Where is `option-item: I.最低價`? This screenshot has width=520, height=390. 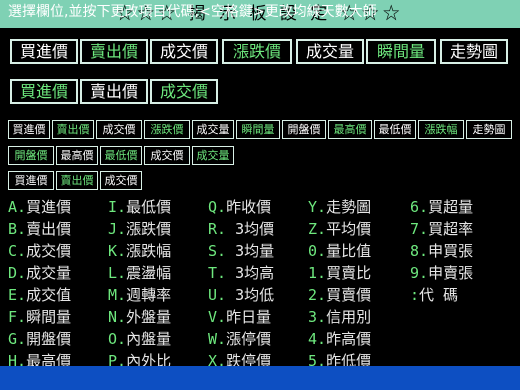 option-item: I.最低價 is located at coordinates (139, 207).